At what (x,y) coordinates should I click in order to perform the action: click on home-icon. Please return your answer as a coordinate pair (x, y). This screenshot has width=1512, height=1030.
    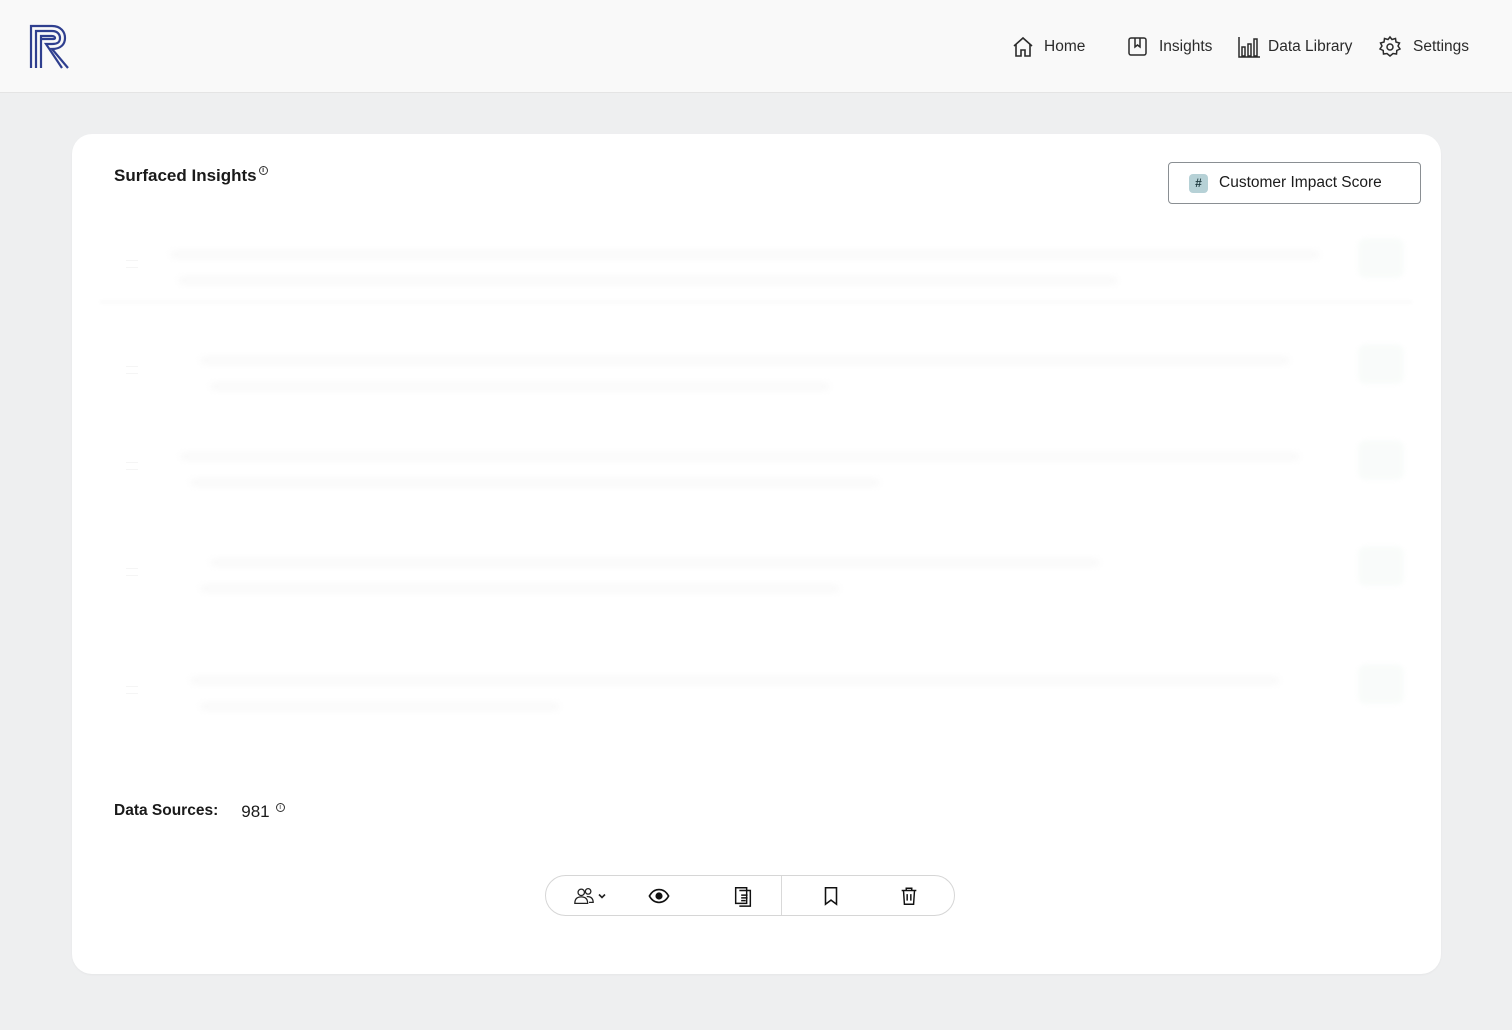
    Looking at the image, I should click on (1023, 46).